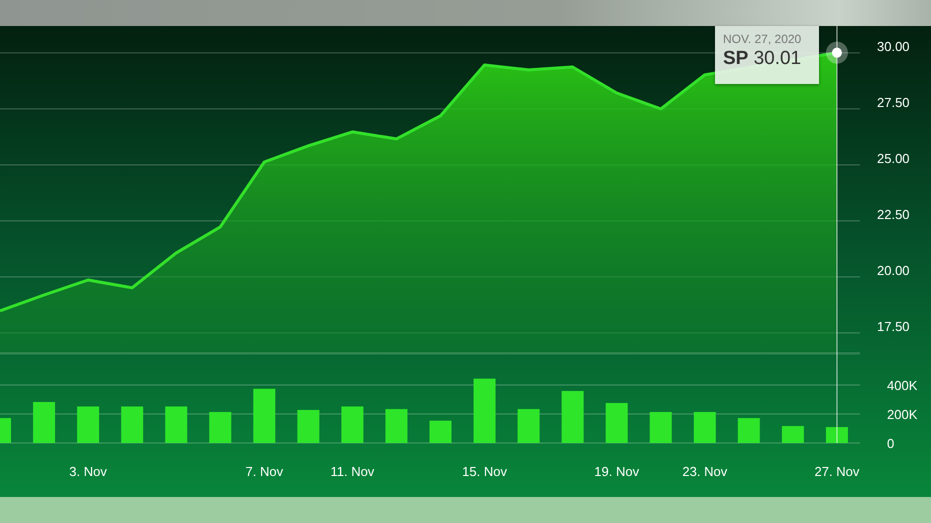  Describe the element at coordinates (893, 158) in the screenshot. I see `axis-label: 25.00` at that location.